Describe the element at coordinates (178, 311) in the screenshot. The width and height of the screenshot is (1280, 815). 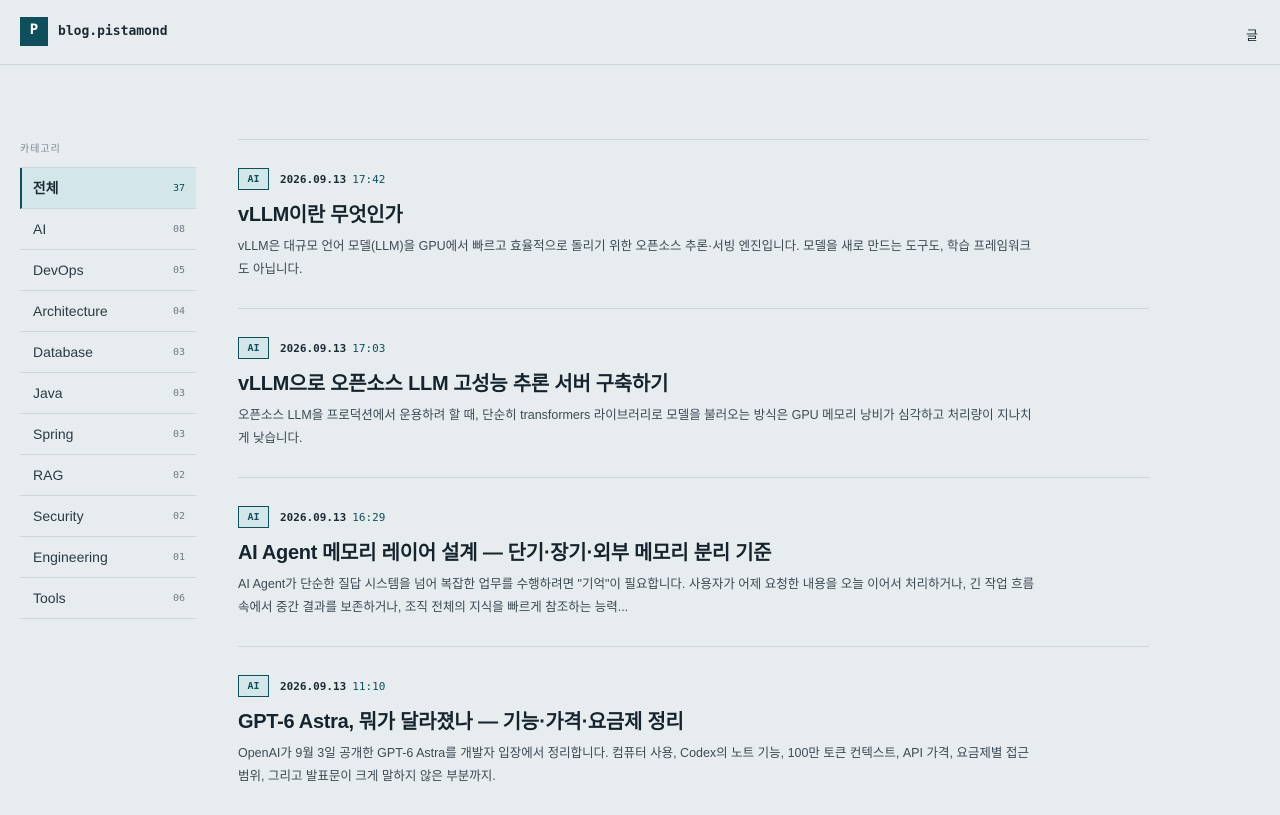
I see `category-count: 04` at that location.